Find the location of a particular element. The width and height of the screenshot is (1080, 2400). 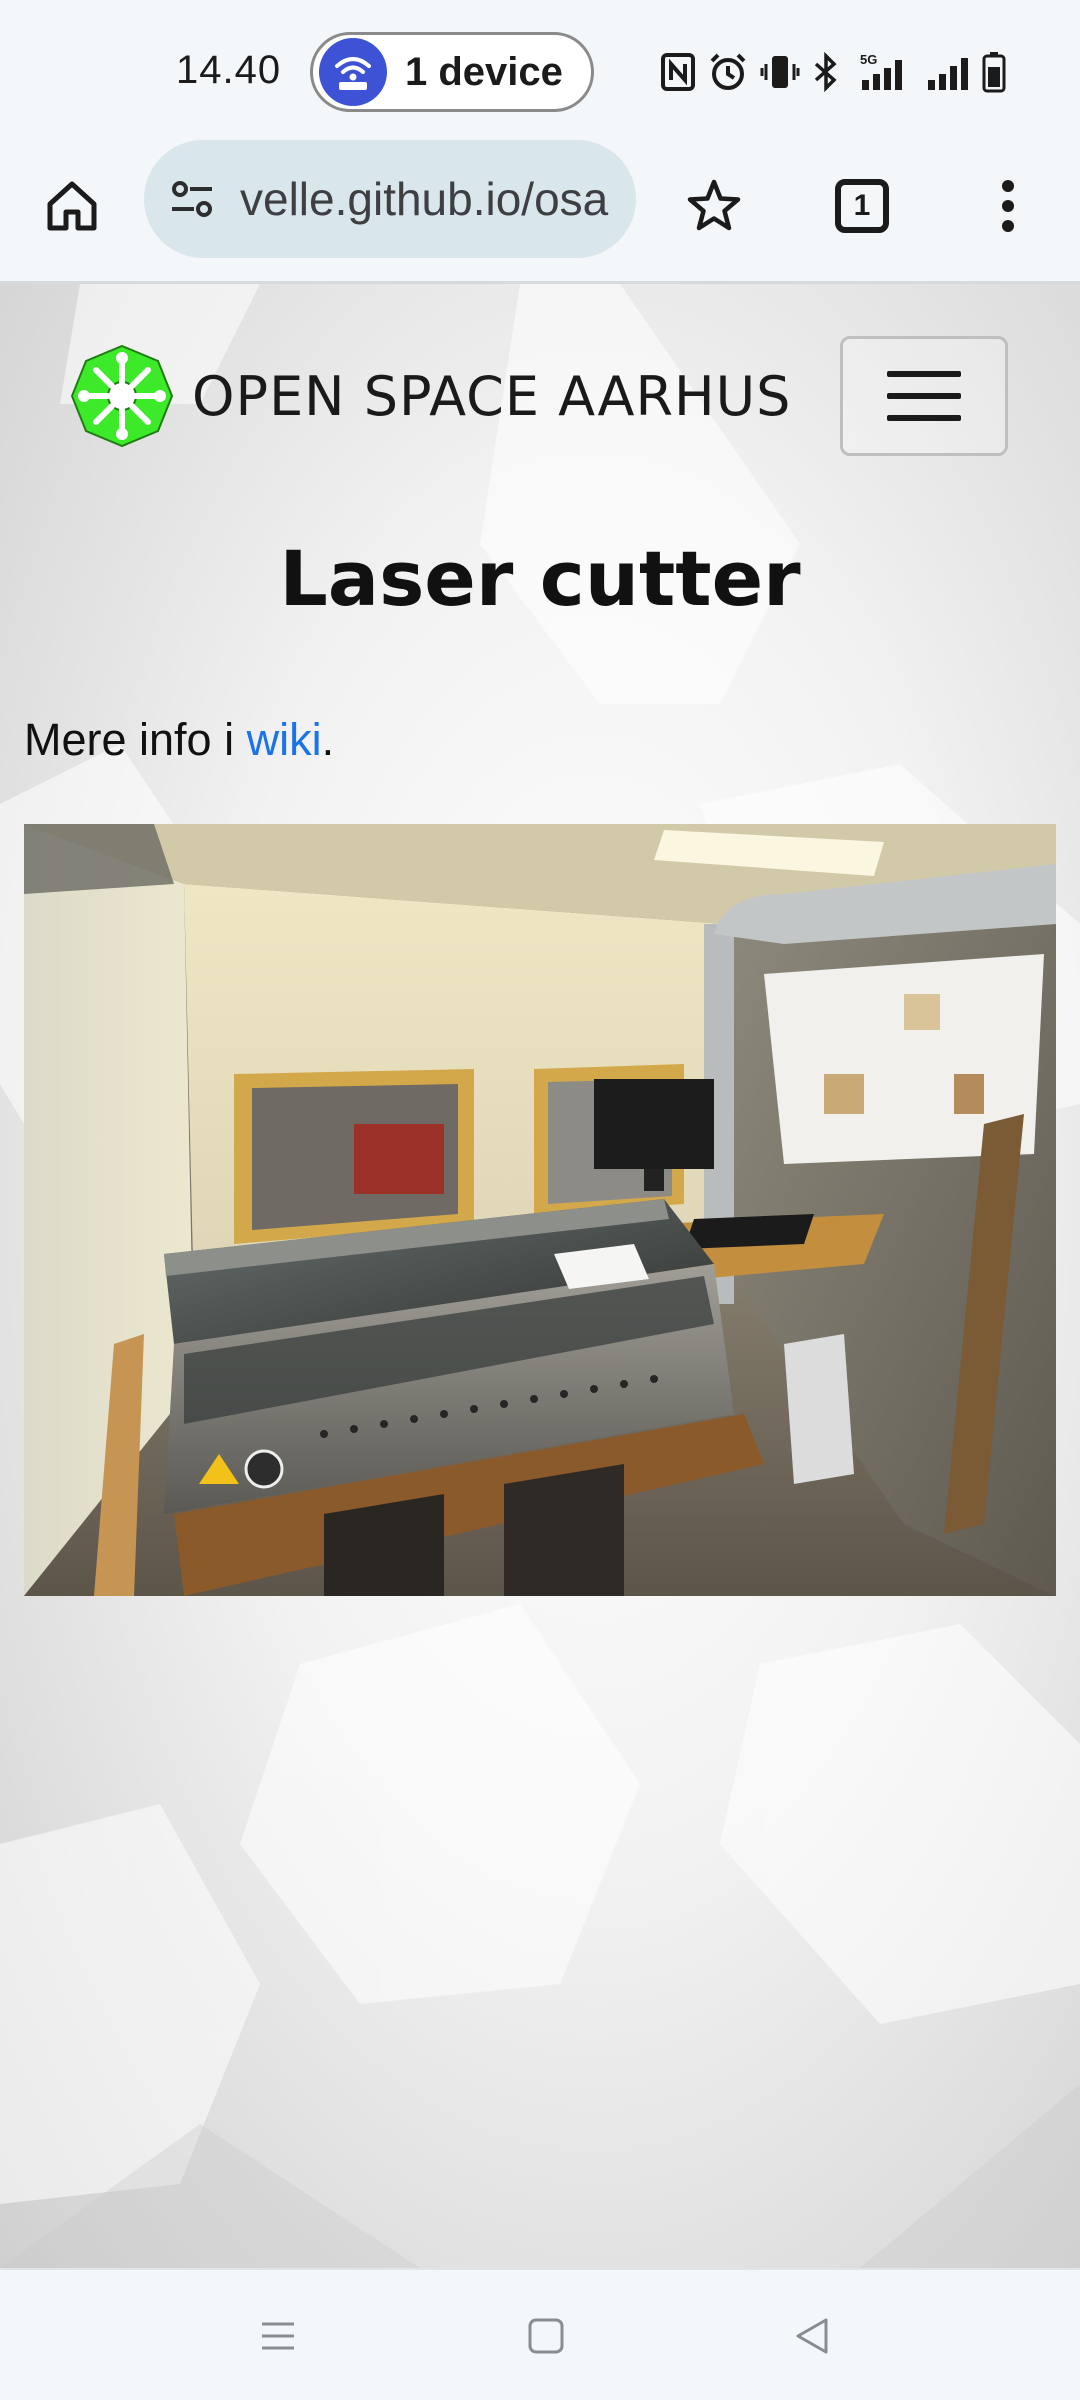

bookmark-button is located at coordinates (714, 206).